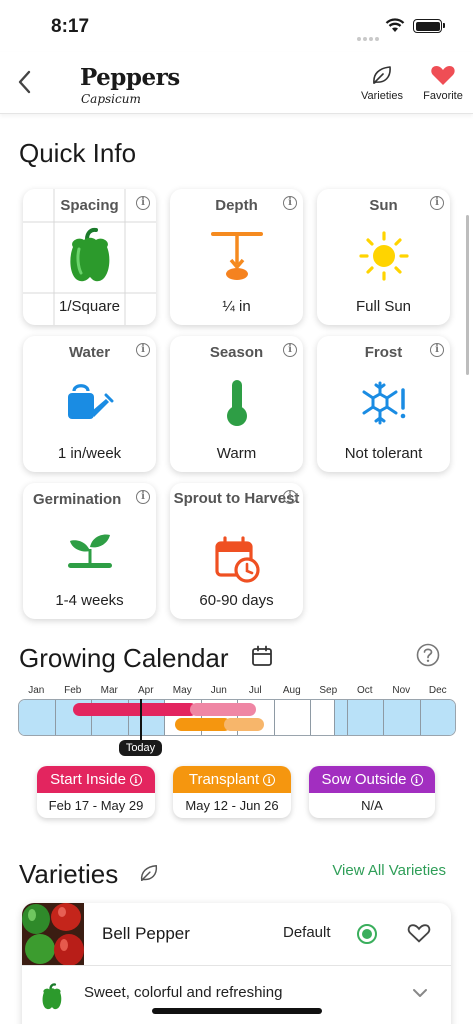  I want to click on transplant-dates: May 12 - Jun 26, so click(232, 805).